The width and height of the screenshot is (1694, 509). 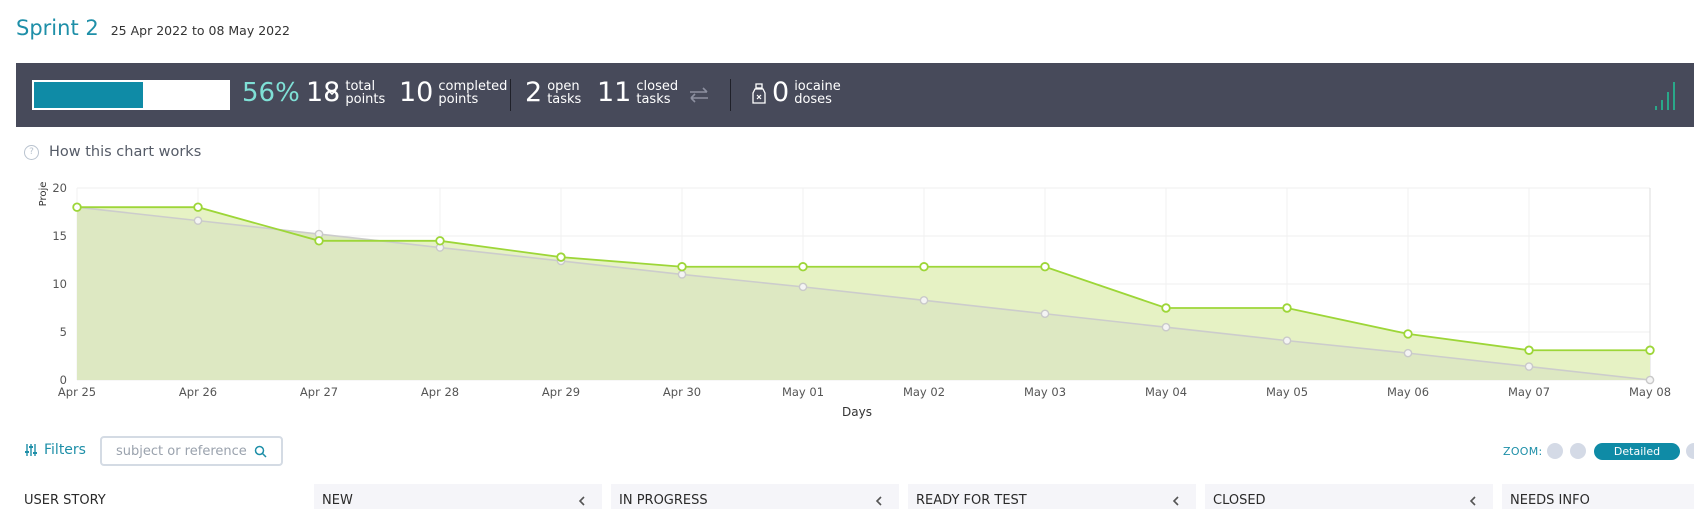 I want to click on how-chart-works-link: ? How this chart works, so click(x=112, y=152).